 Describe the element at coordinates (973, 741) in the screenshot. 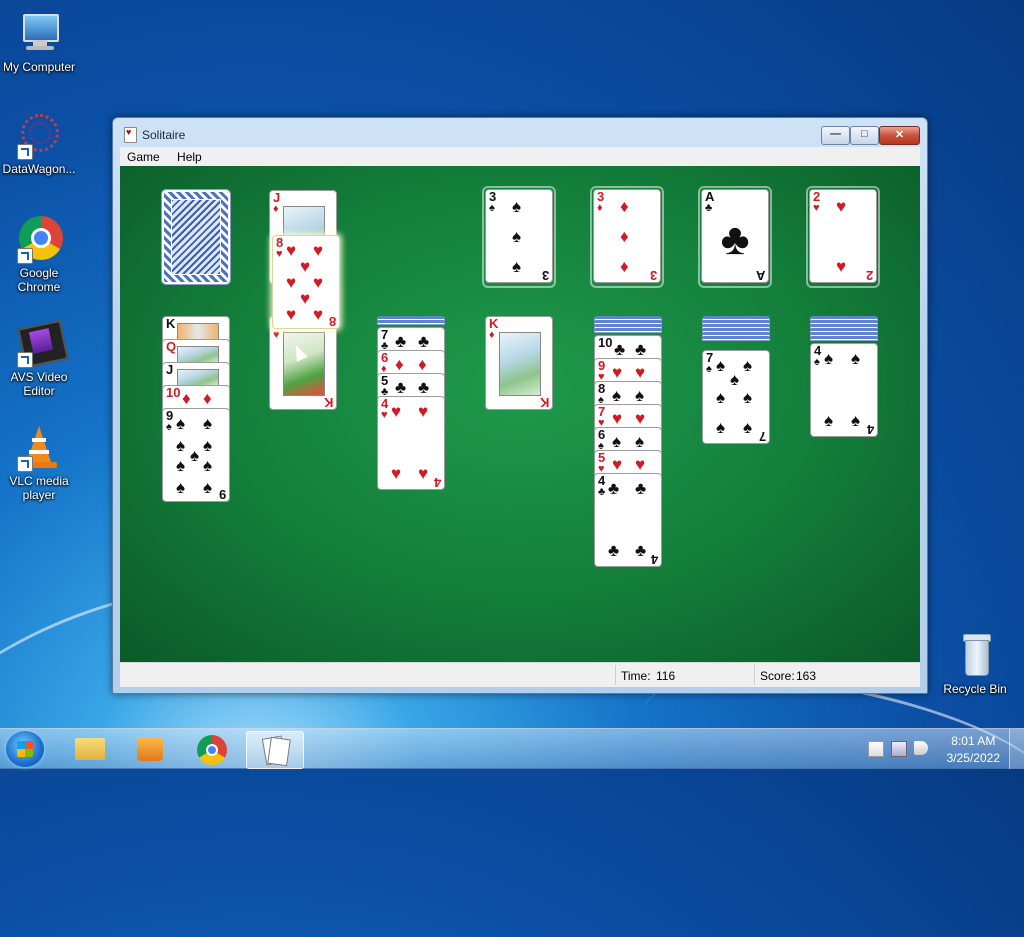

I see `clock-time: 8:01 AM` at that location.